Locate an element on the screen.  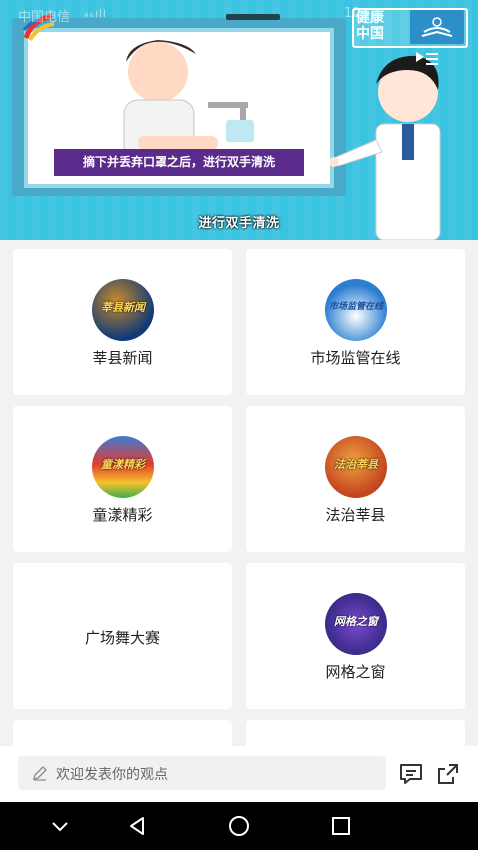
status-bar: 中国电信 ₄₆ıll 10 is located at coordinates (239, 13).